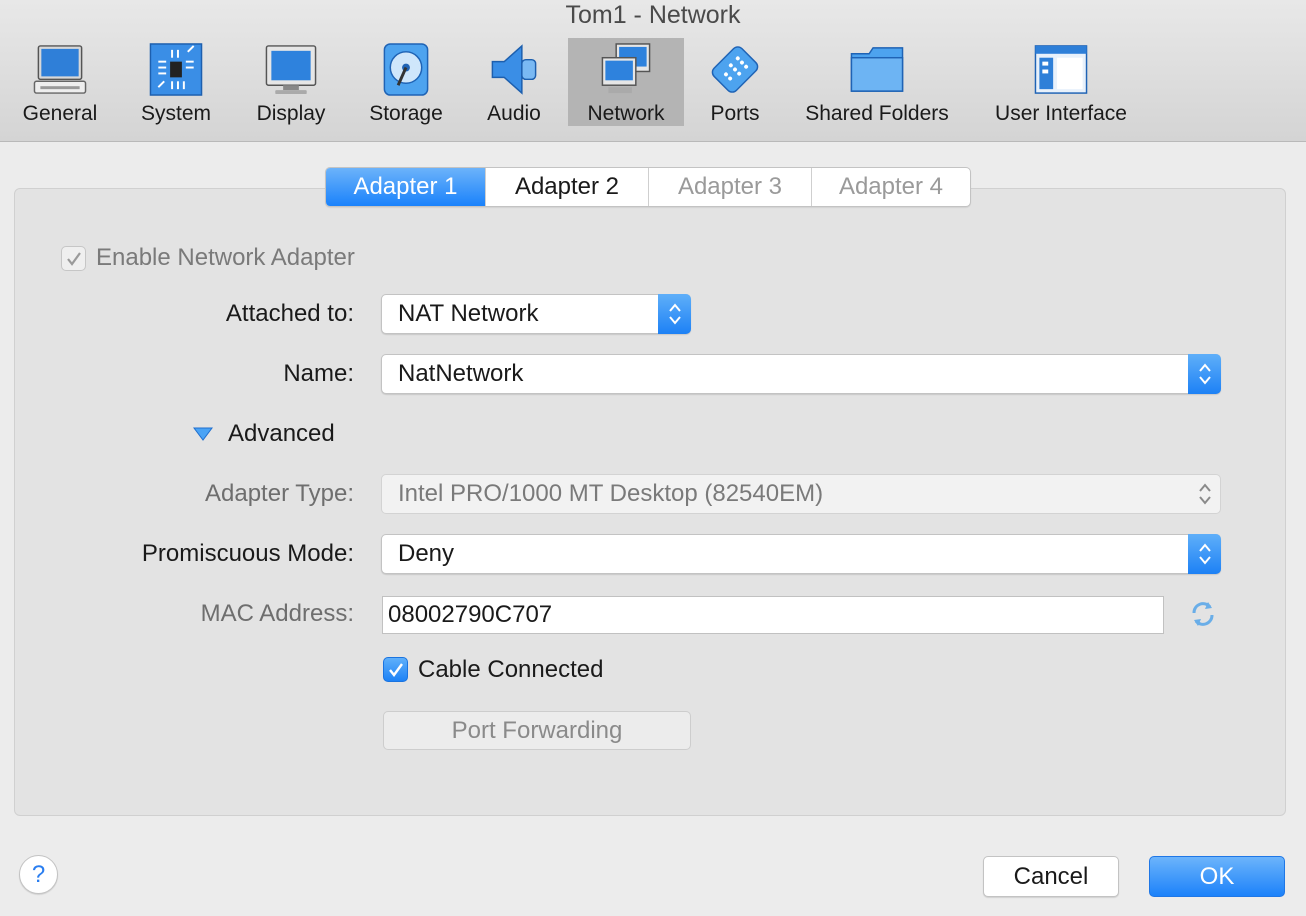 This screenshot has height=916, width=1306. I want to click on name-label: Name:, so click(318, 373).